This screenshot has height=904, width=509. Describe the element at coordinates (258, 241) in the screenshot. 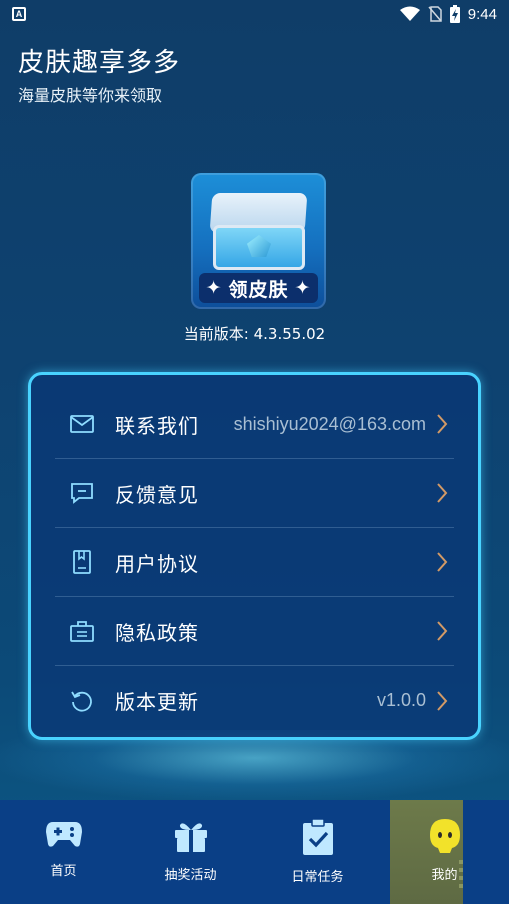

I see `app-logo: ✦ 领皮肤 ✦` at that location.